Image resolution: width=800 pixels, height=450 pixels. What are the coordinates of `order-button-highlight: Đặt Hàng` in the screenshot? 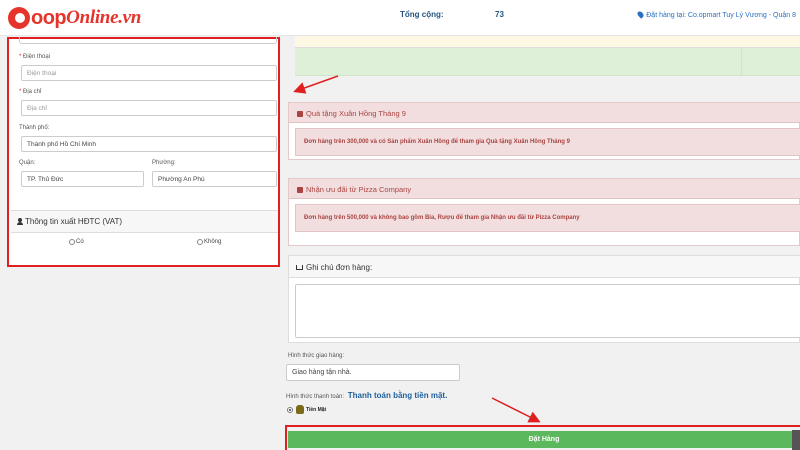 It's located at (542, 437).